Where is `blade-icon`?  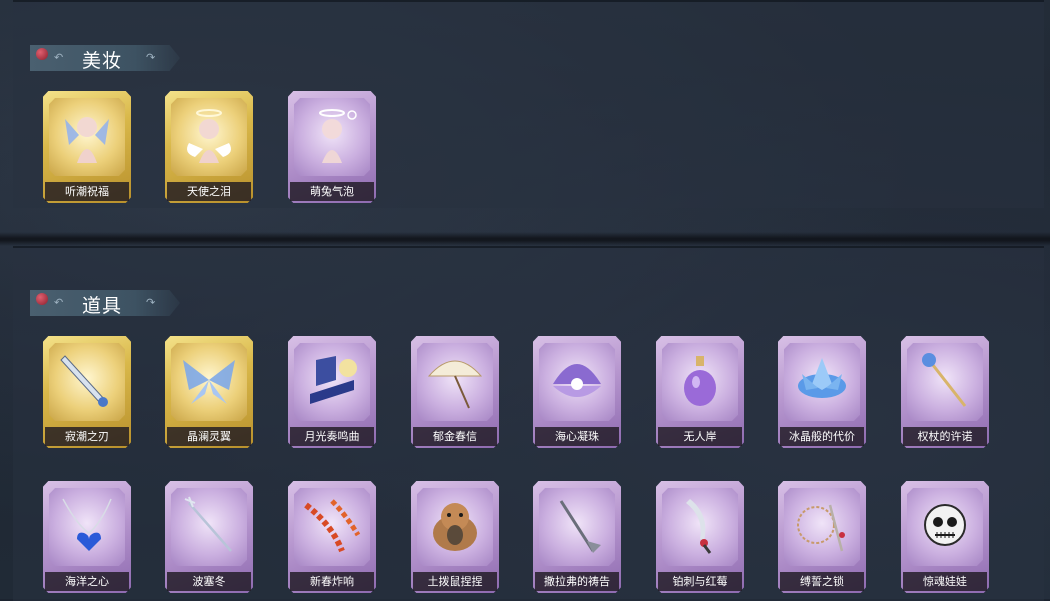 blade-icon is located at coordinates (84, 381).